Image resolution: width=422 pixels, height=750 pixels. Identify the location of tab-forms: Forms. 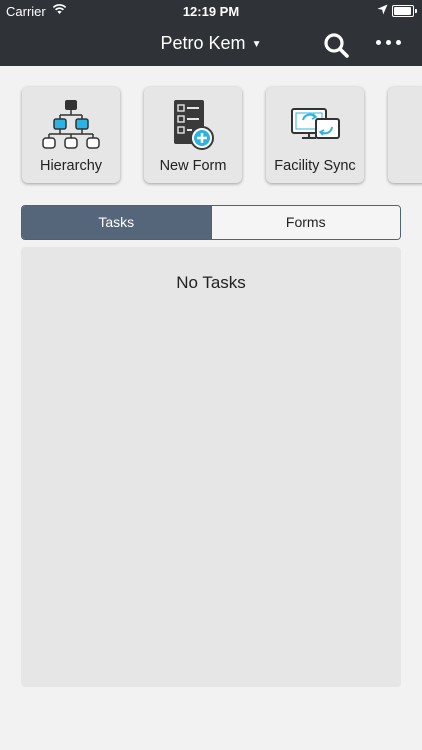
(305, 222).